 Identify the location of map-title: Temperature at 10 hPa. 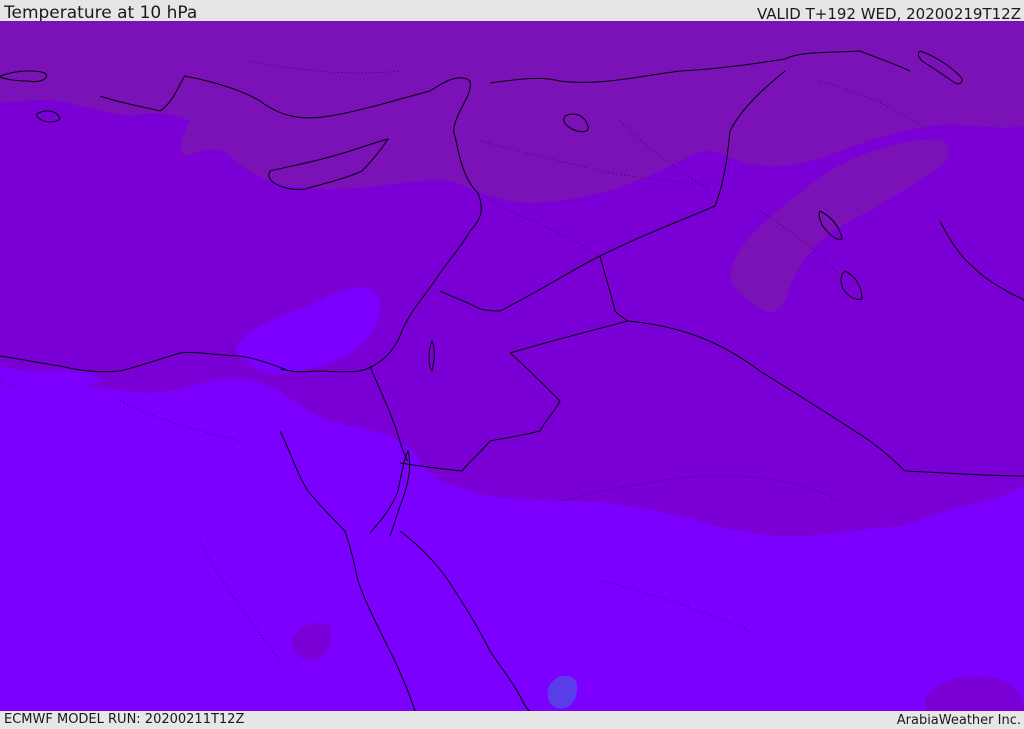
(101, 13).